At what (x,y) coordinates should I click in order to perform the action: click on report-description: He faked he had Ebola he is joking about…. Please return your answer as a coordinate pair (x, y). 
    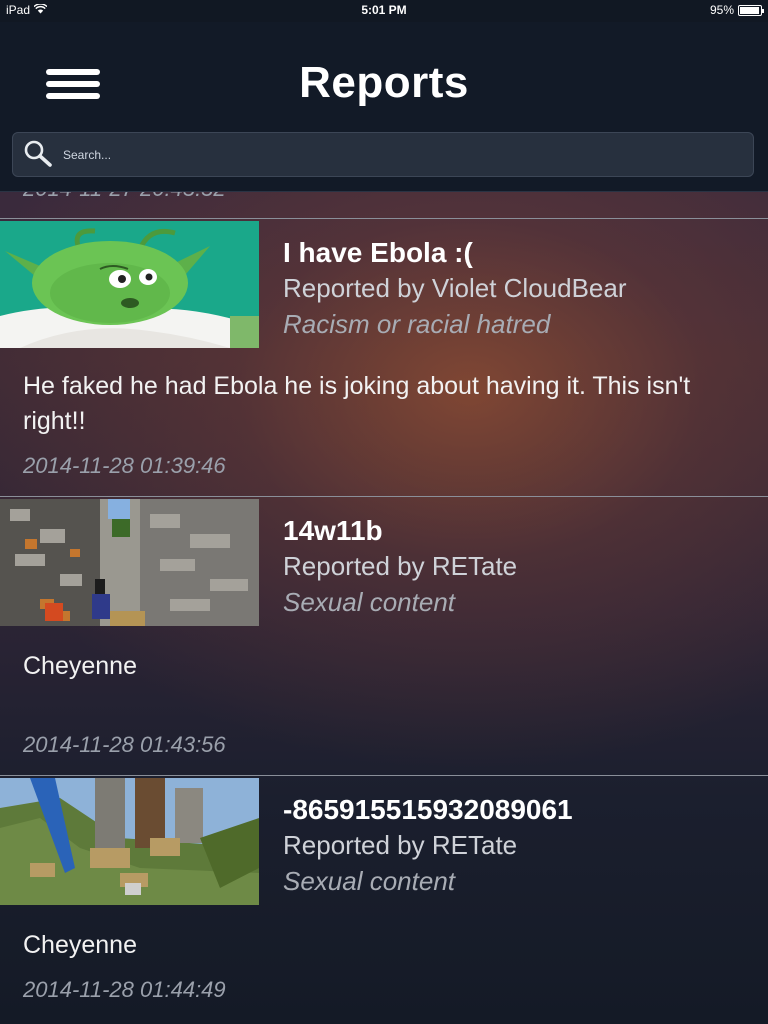
    Looking at the image, I should click on (357, 403).